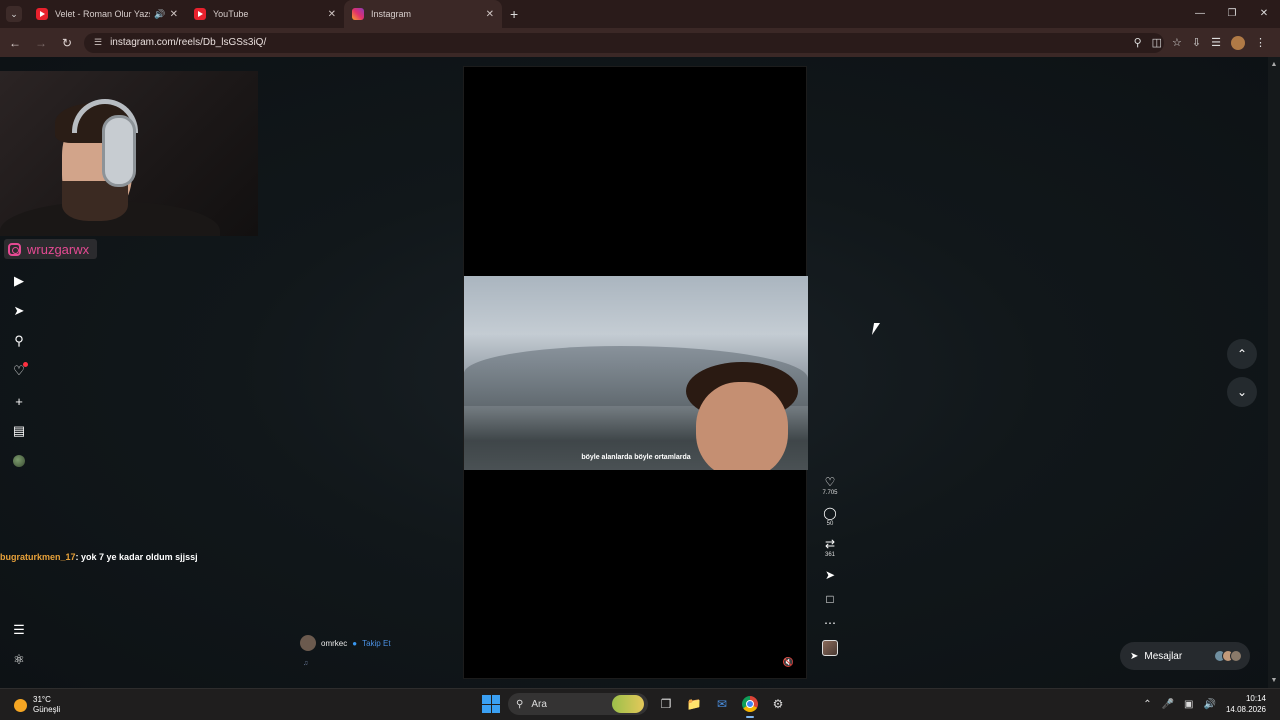  What do you see at coordinates (265, 14) in the screenshot?
I see `tab-youtube: YouTube ✕` at bounding box center [265, 14].